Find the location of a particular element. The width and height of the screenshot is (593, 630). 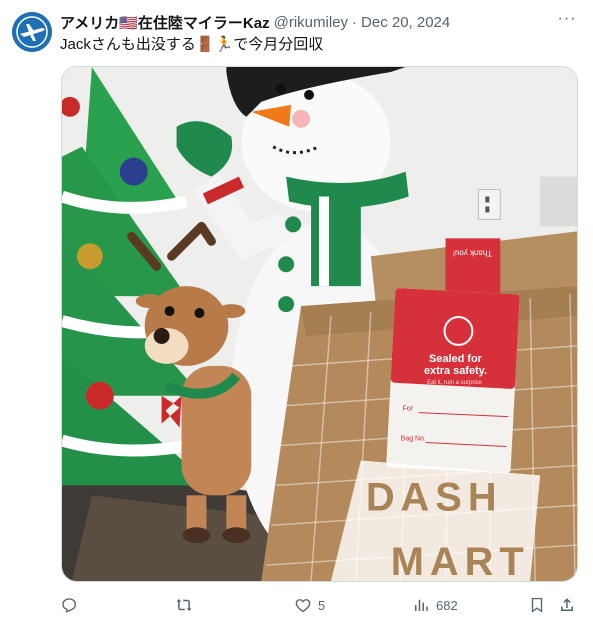

top-tag-text: Thank you! is located at coordinates (472, 252).